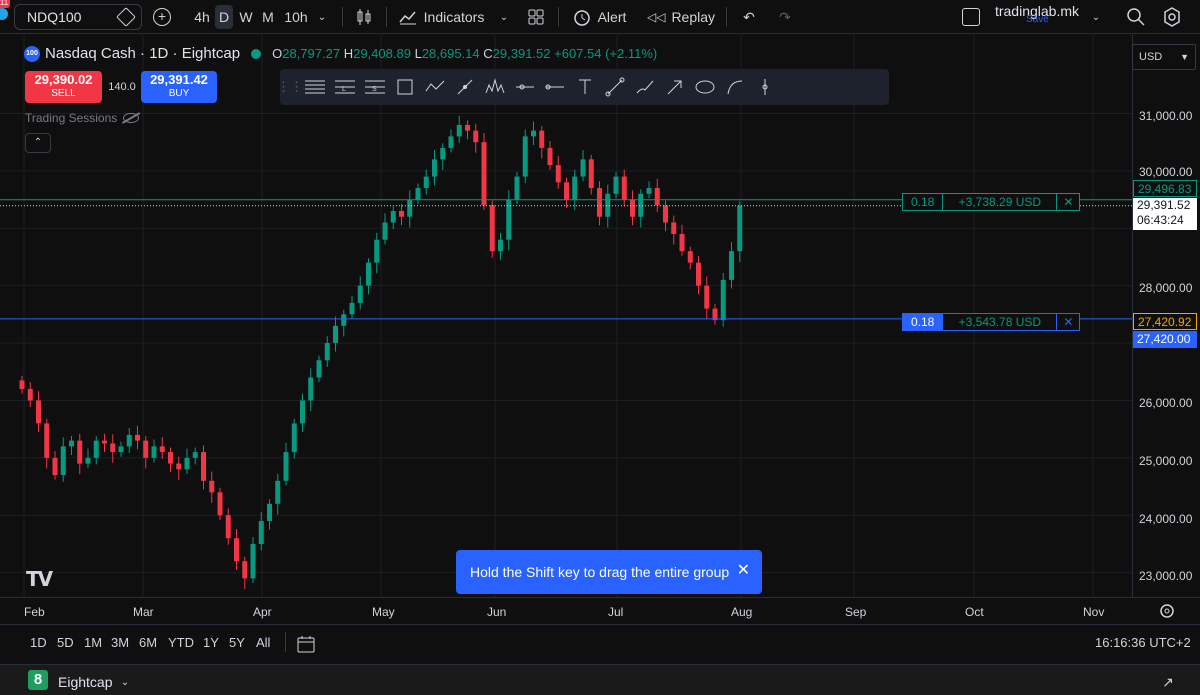 Image resolution: width=1200 pixels, height=695 pixels. Describe the element at coordinates (681, 17) in the screenshot. I see `replay-button: ◁◁ Replay` at that location.